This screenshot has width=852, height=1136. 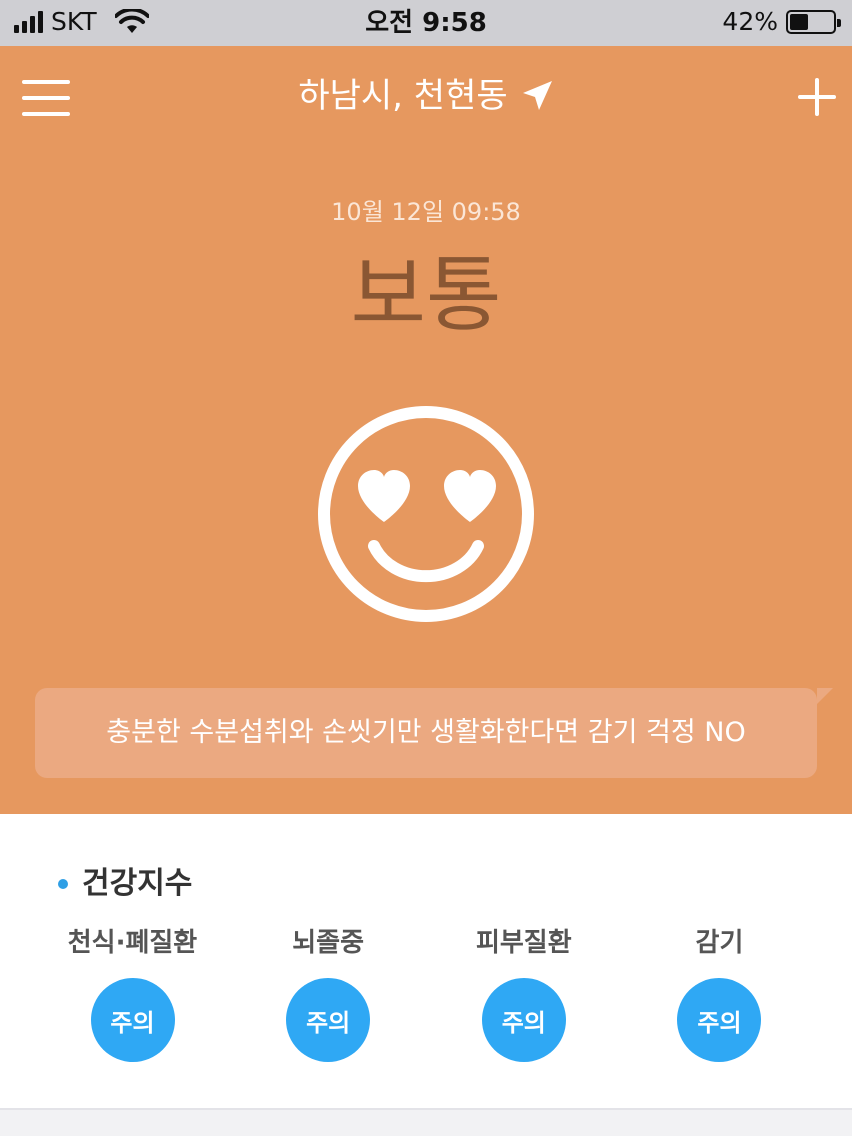 I want to click on index-item-cold: 감기 주의, so click(x=719, y=994).